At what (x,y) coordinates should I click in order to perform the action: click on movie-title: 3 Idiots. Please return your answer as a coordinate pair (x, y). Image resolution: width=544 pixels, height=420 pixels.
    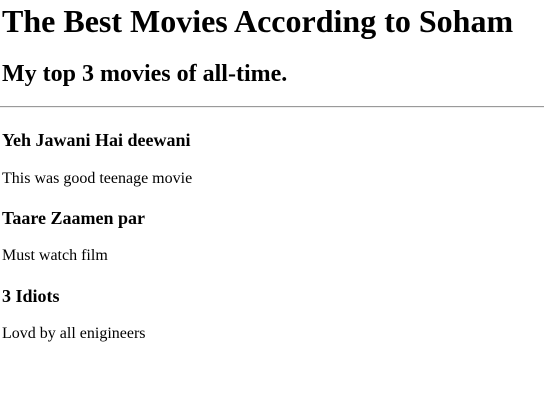
    Looking at the image, I should click on (31, 296).